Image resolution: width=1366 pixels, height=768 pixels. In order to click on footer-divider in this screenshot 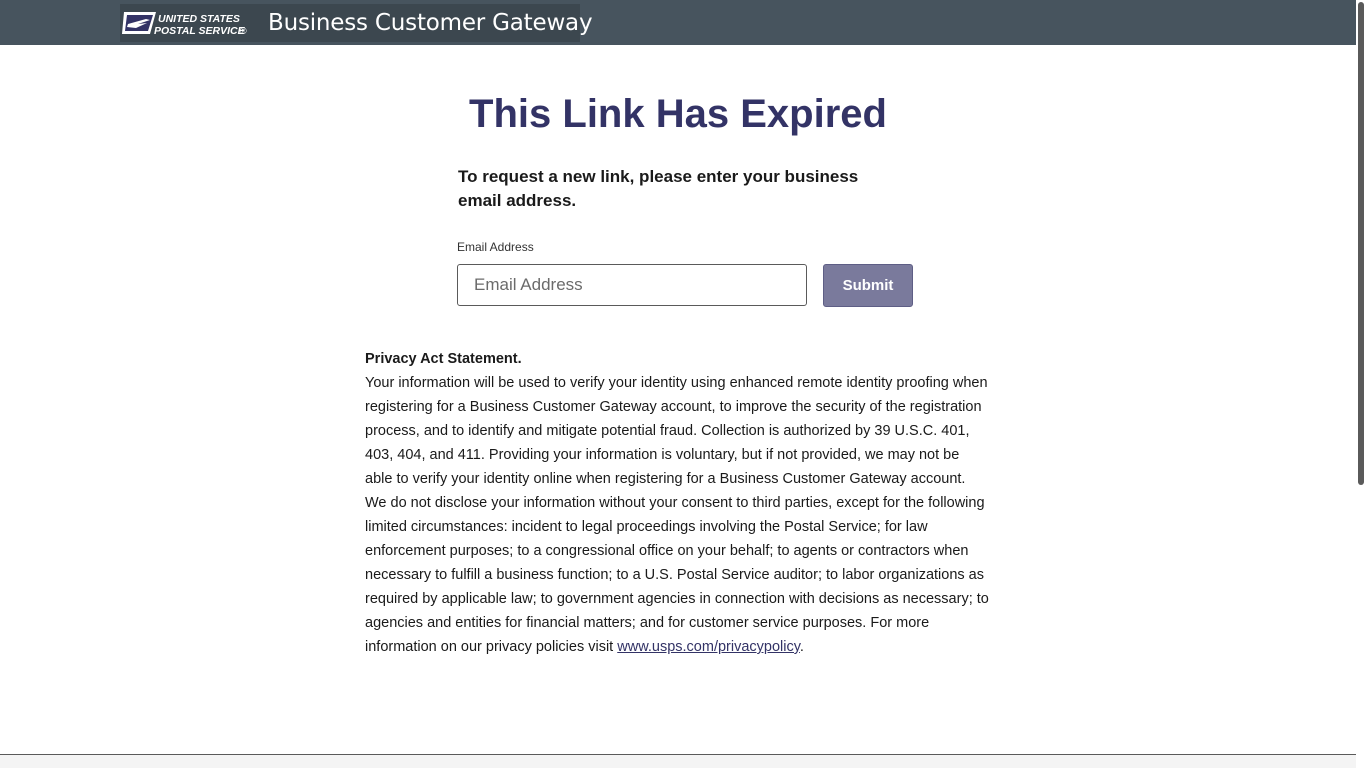, I will do `click(678, 761)`.